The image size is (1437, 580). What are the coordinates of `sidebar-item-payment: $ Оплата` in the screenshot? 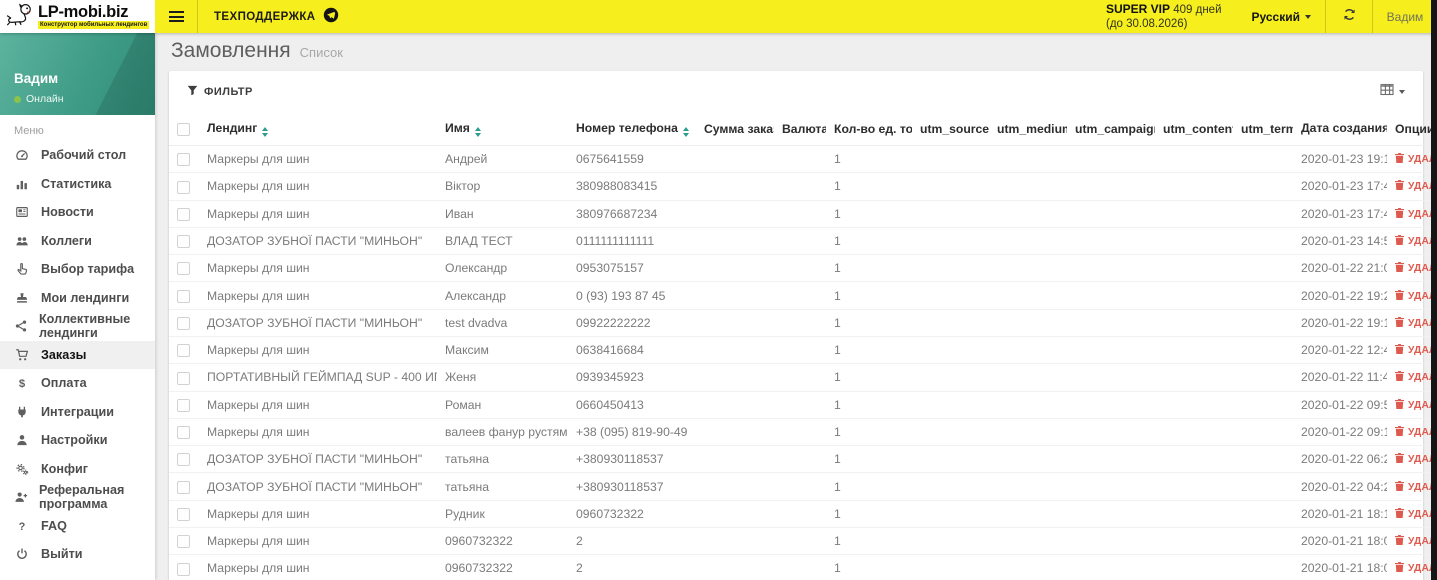 It's located at (77, 383).